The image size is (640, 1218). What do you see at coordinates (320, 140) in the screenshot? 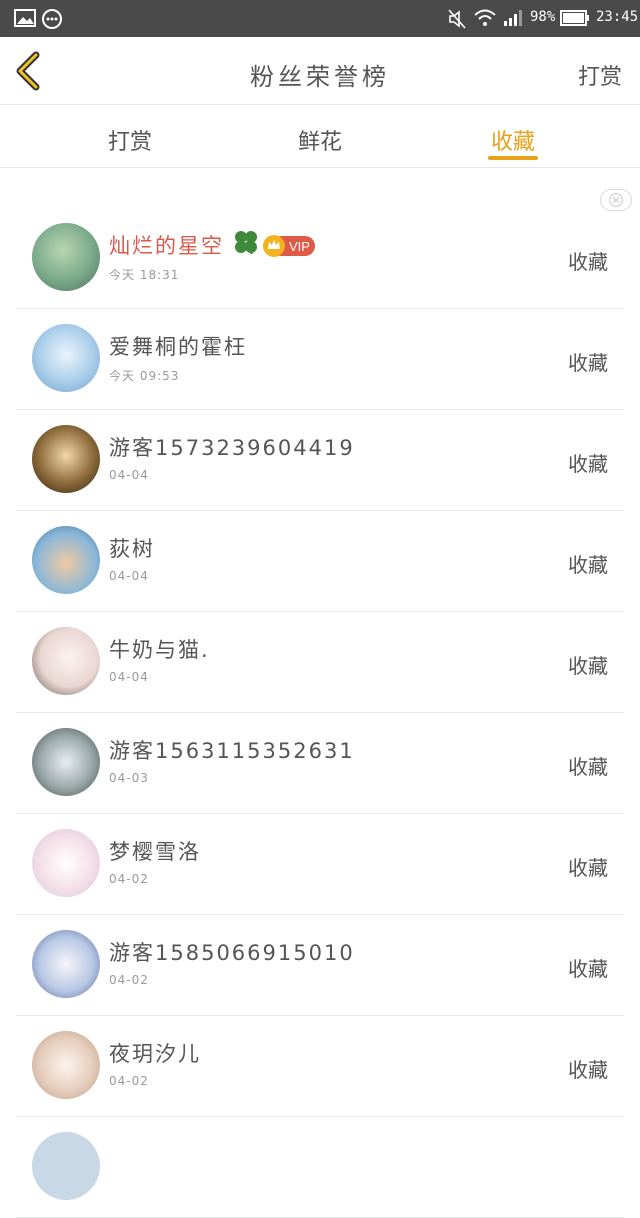
I see `tab-flowers: 鲜花` at bounding box center [320, 140].